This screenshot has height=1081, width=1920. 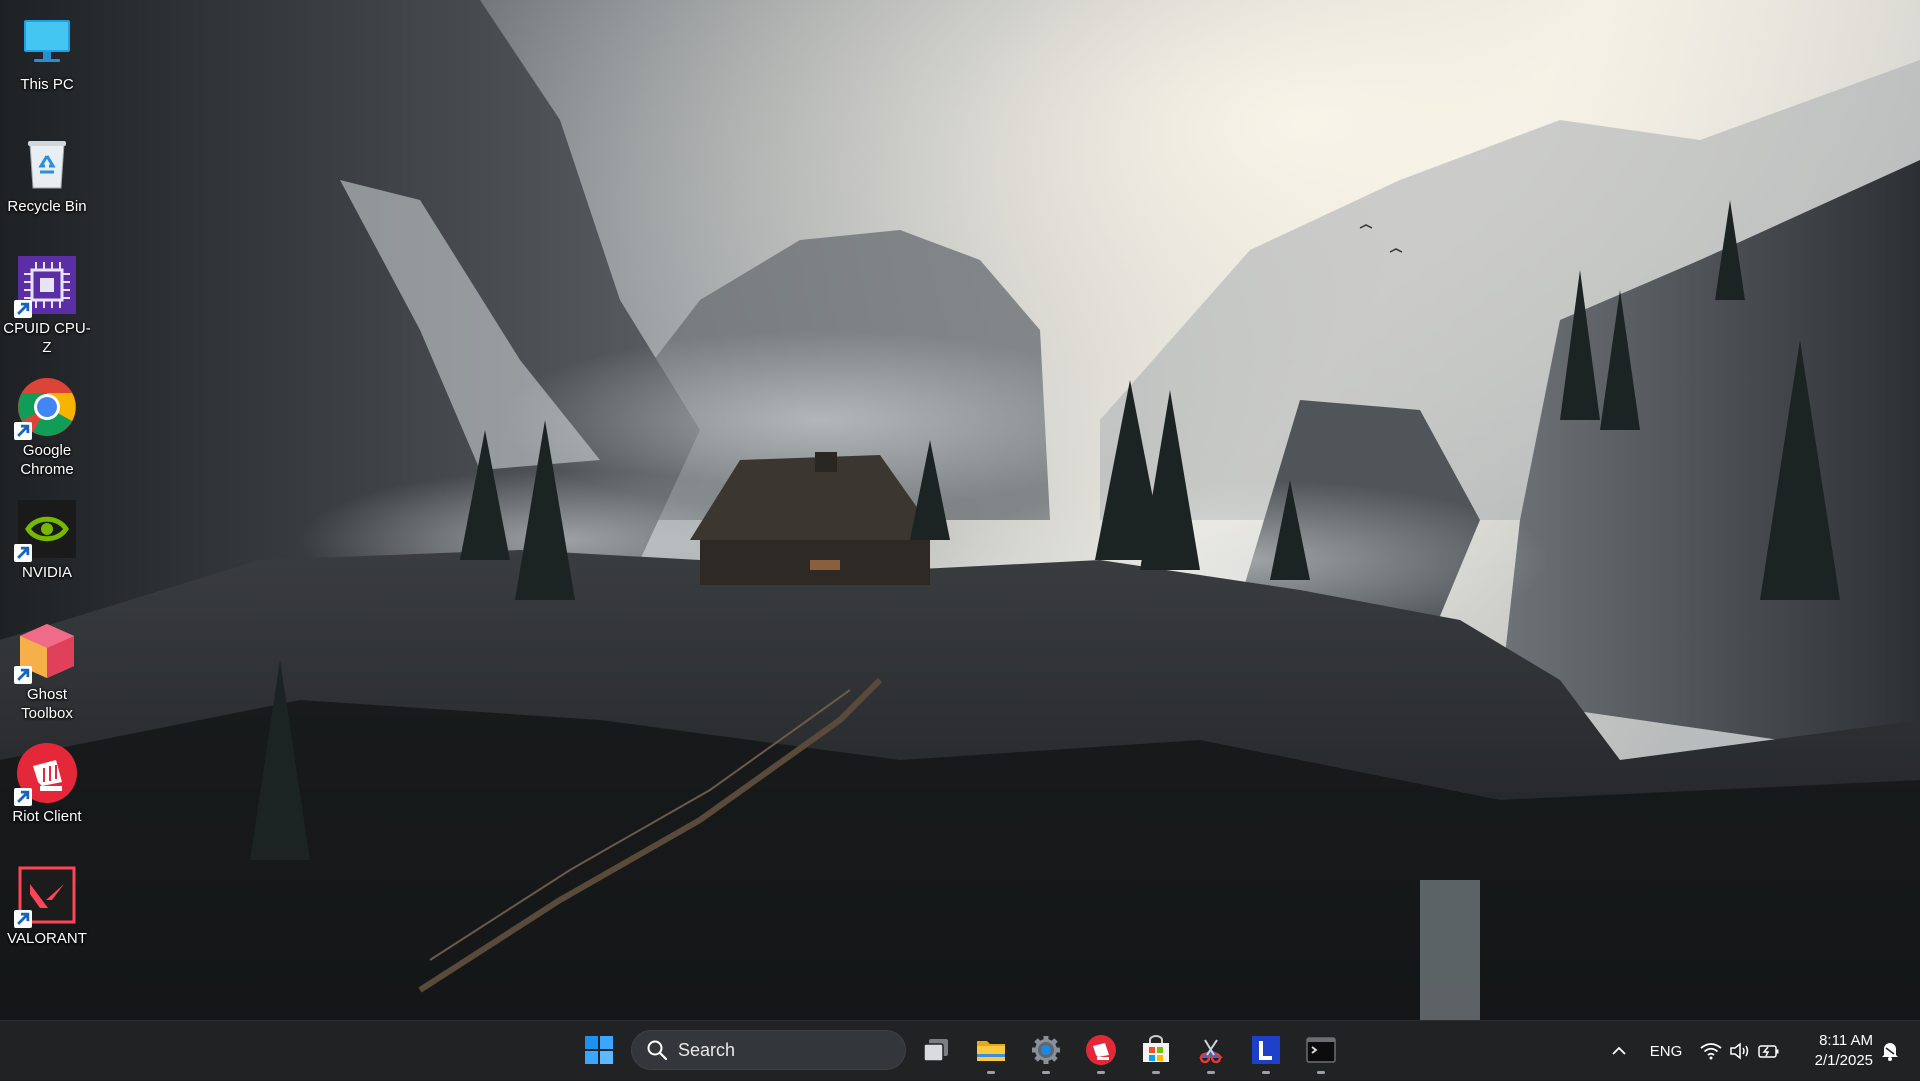 What do you see at coordinates (707, 1049) in the screenshot?
I see `search-placeholder: Search` at bounding box center [707, 1049].